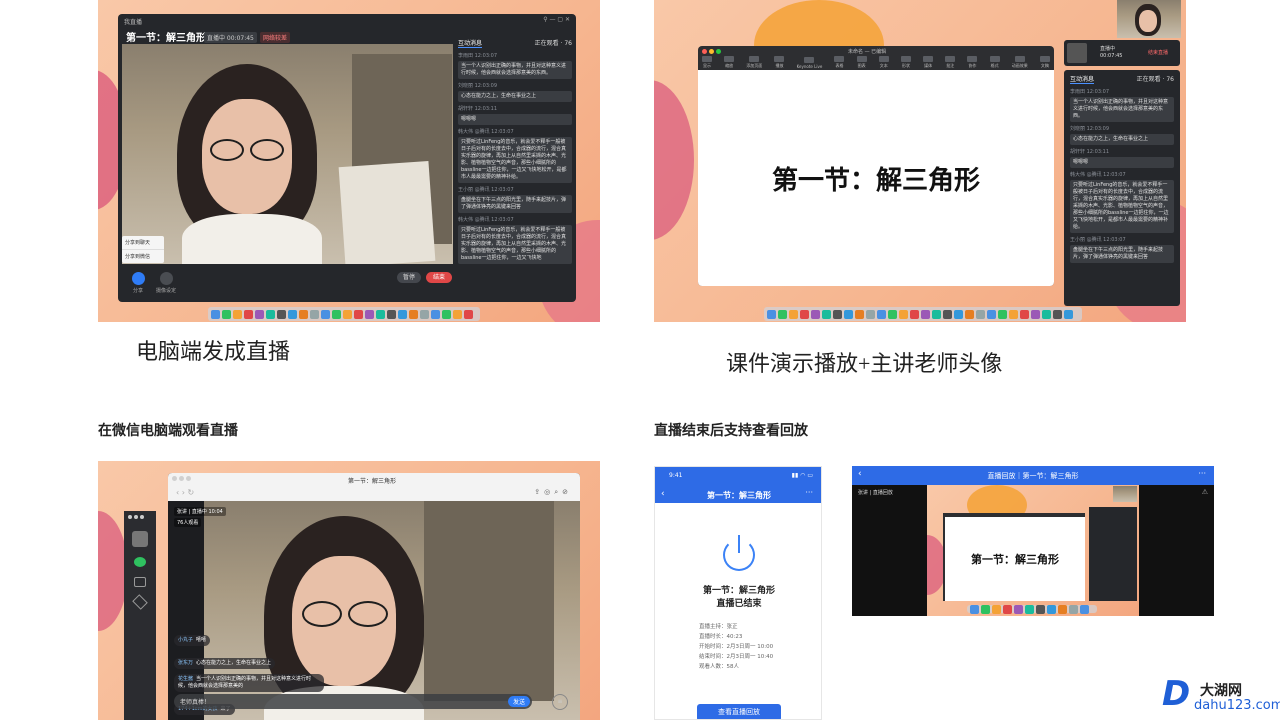  What do you see at coordinates (143, 243) in the screenshot?
I see `share-to-chat: 分享到聊天` at bounding box center [143, 243].